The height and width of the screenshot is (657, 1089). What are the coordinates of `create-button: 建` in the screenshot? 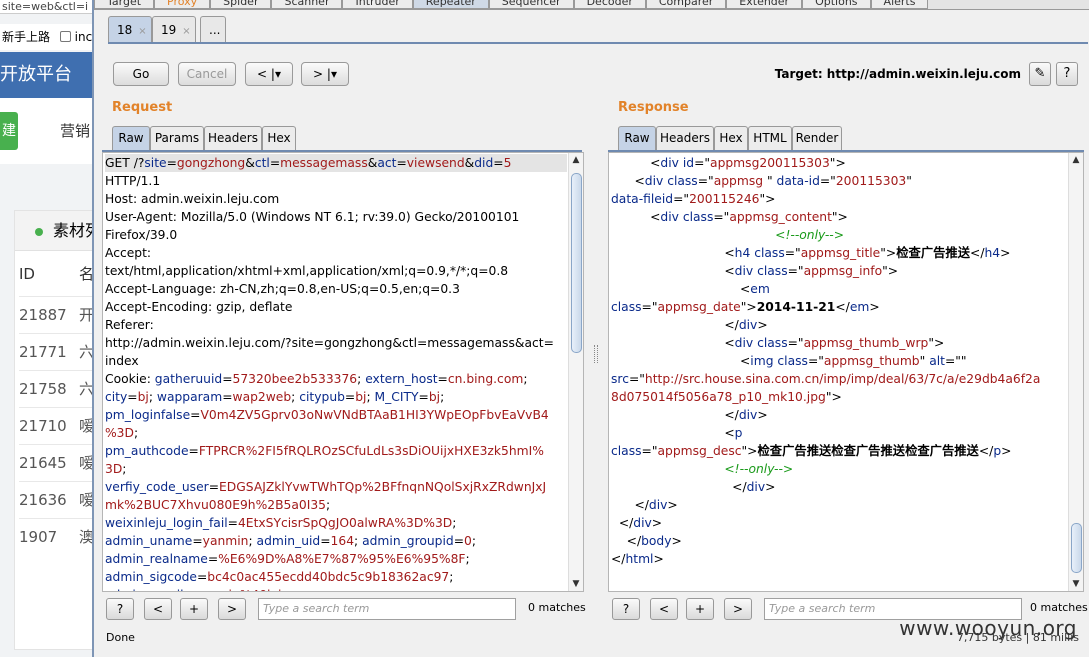 It's located at (9, 131).